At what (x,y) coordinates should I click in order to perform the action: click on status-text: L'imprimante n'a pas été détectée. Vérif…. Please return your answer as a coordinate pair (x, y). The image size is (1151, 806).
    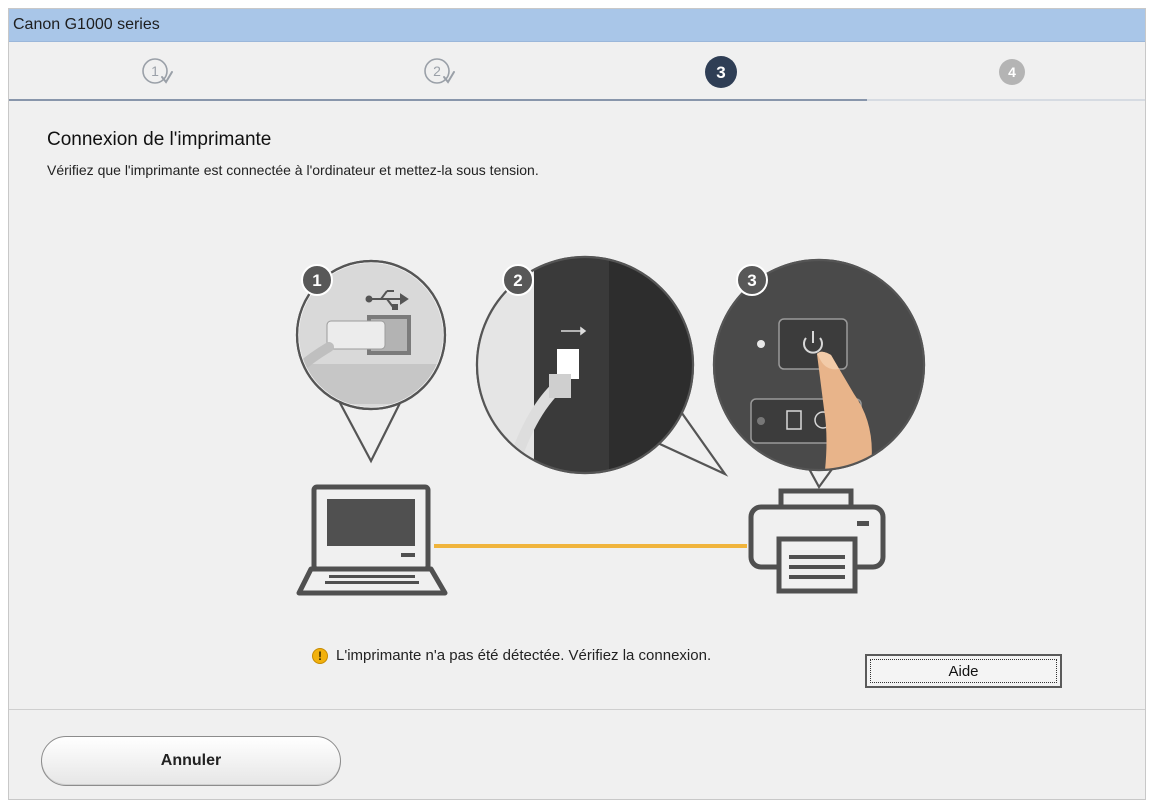
    Looking at the image, I should click on (524, 655).